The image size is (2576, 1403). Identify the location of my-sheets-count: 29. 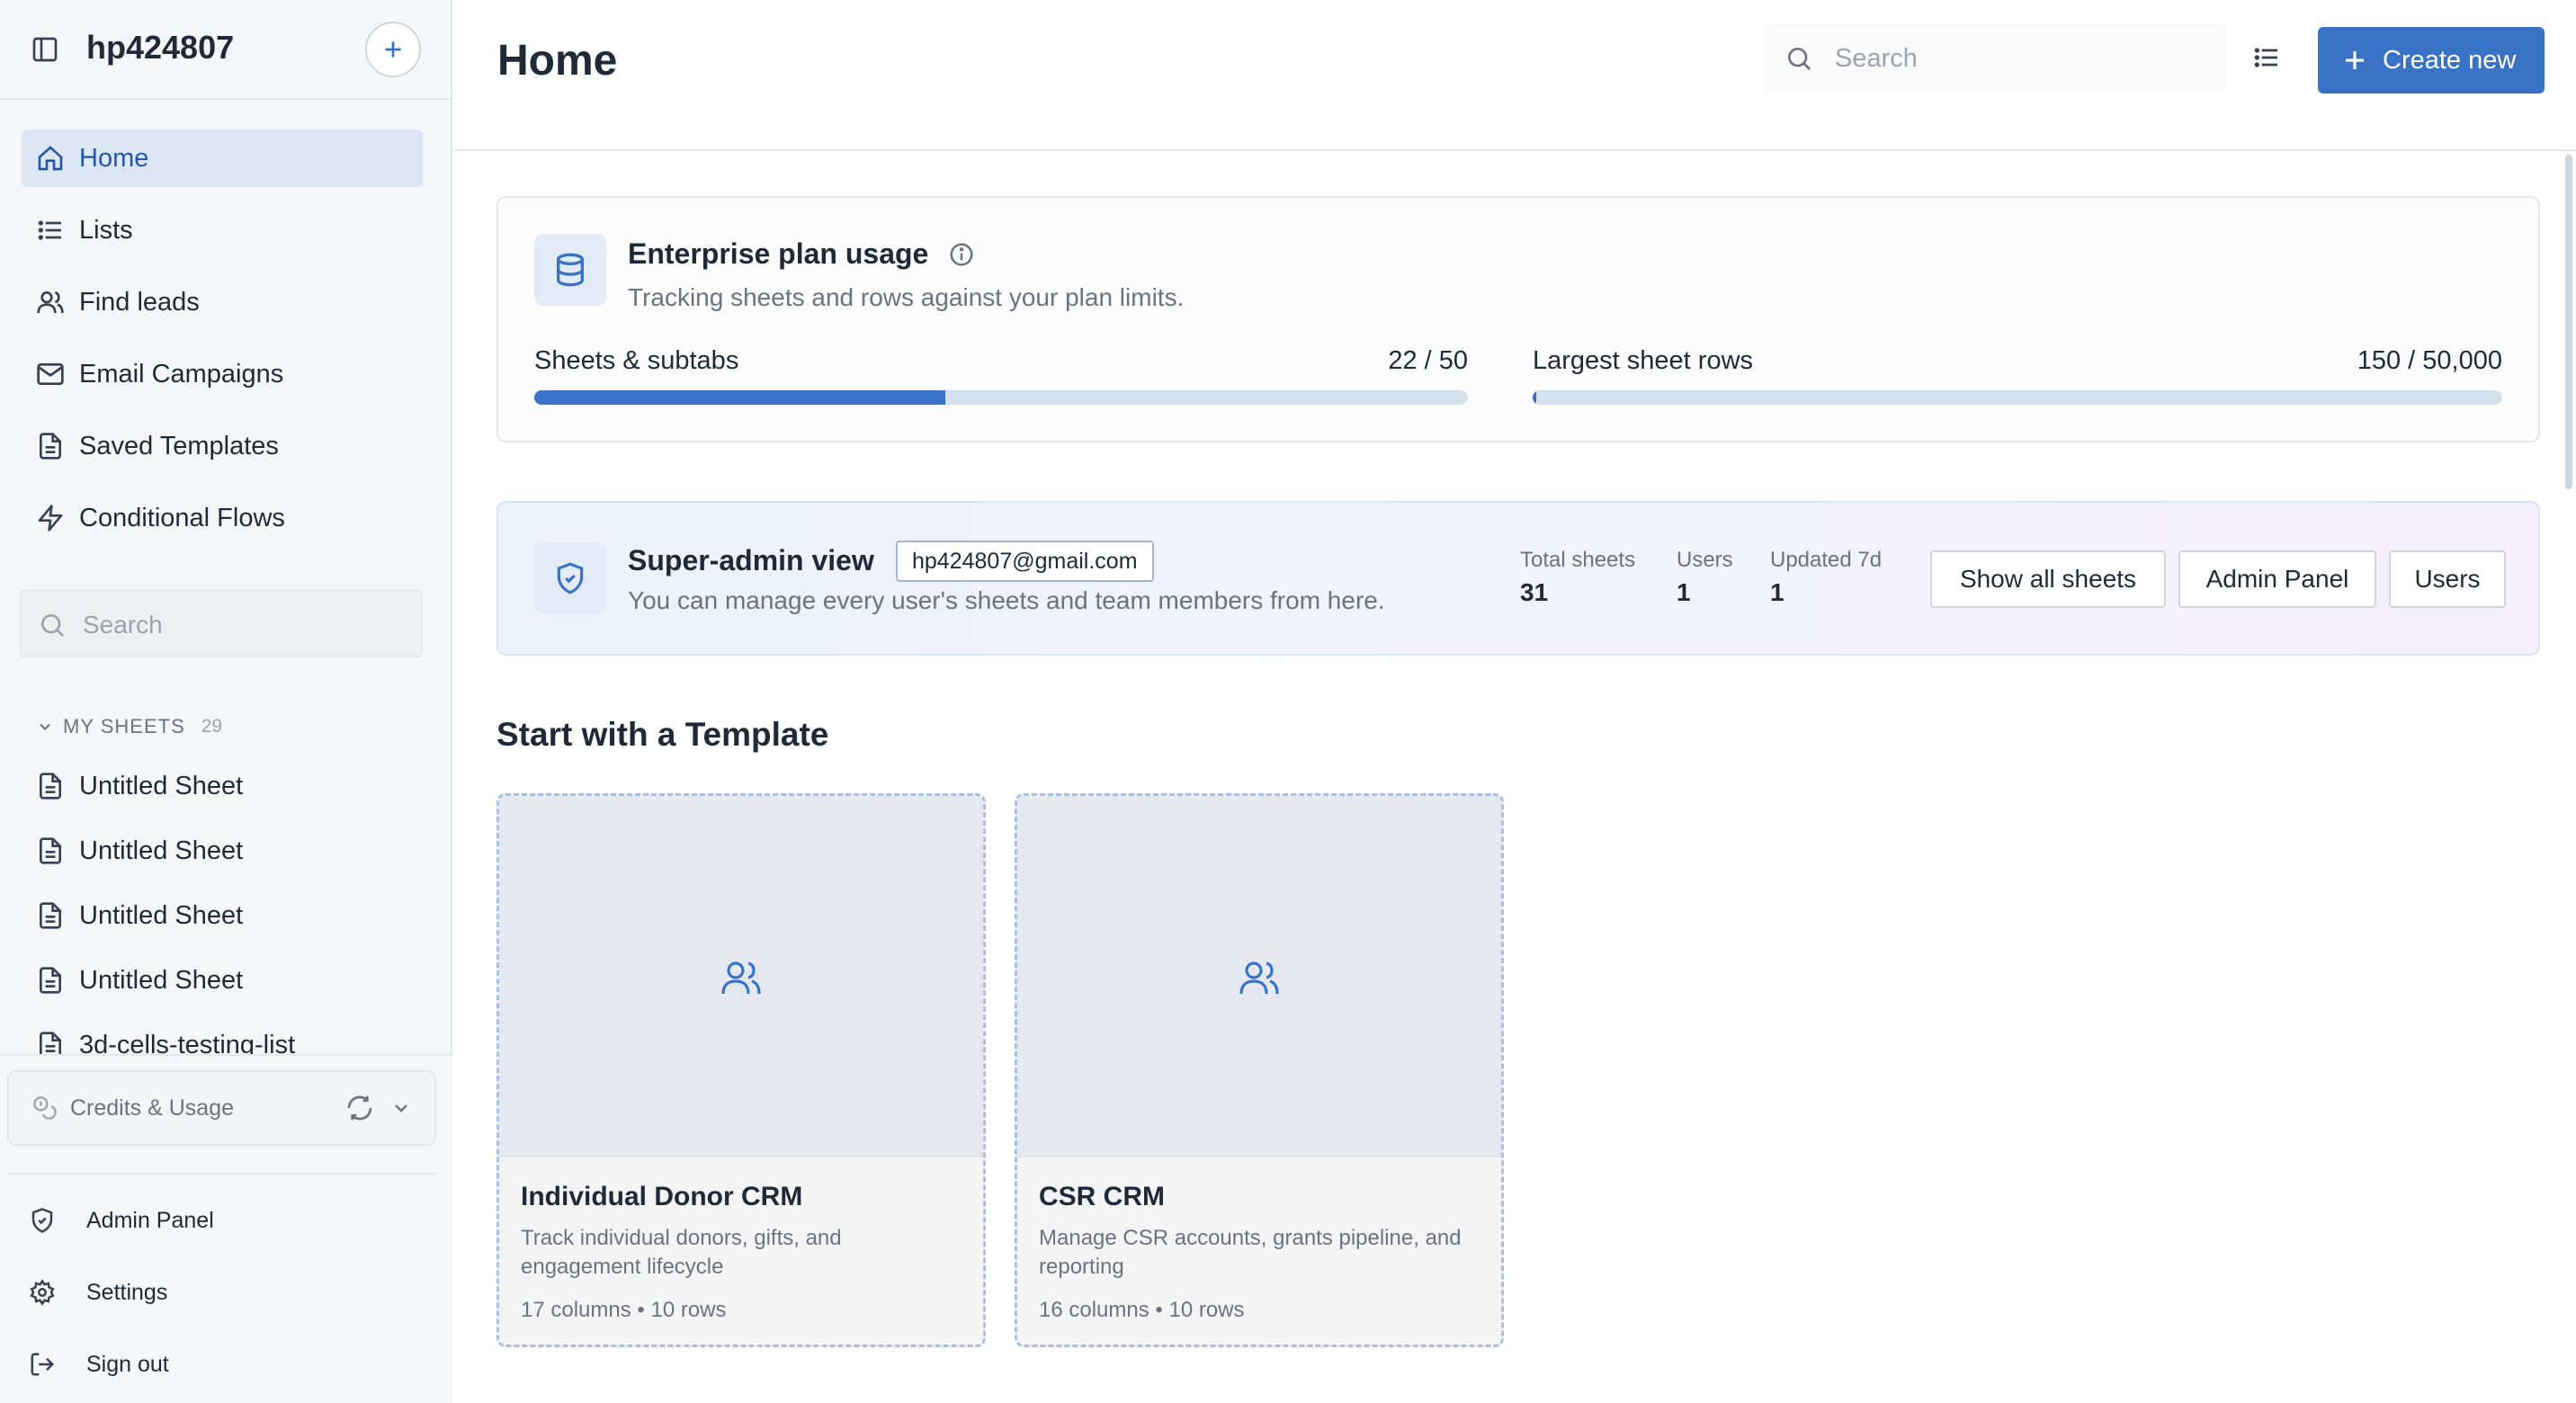
(212, 726).